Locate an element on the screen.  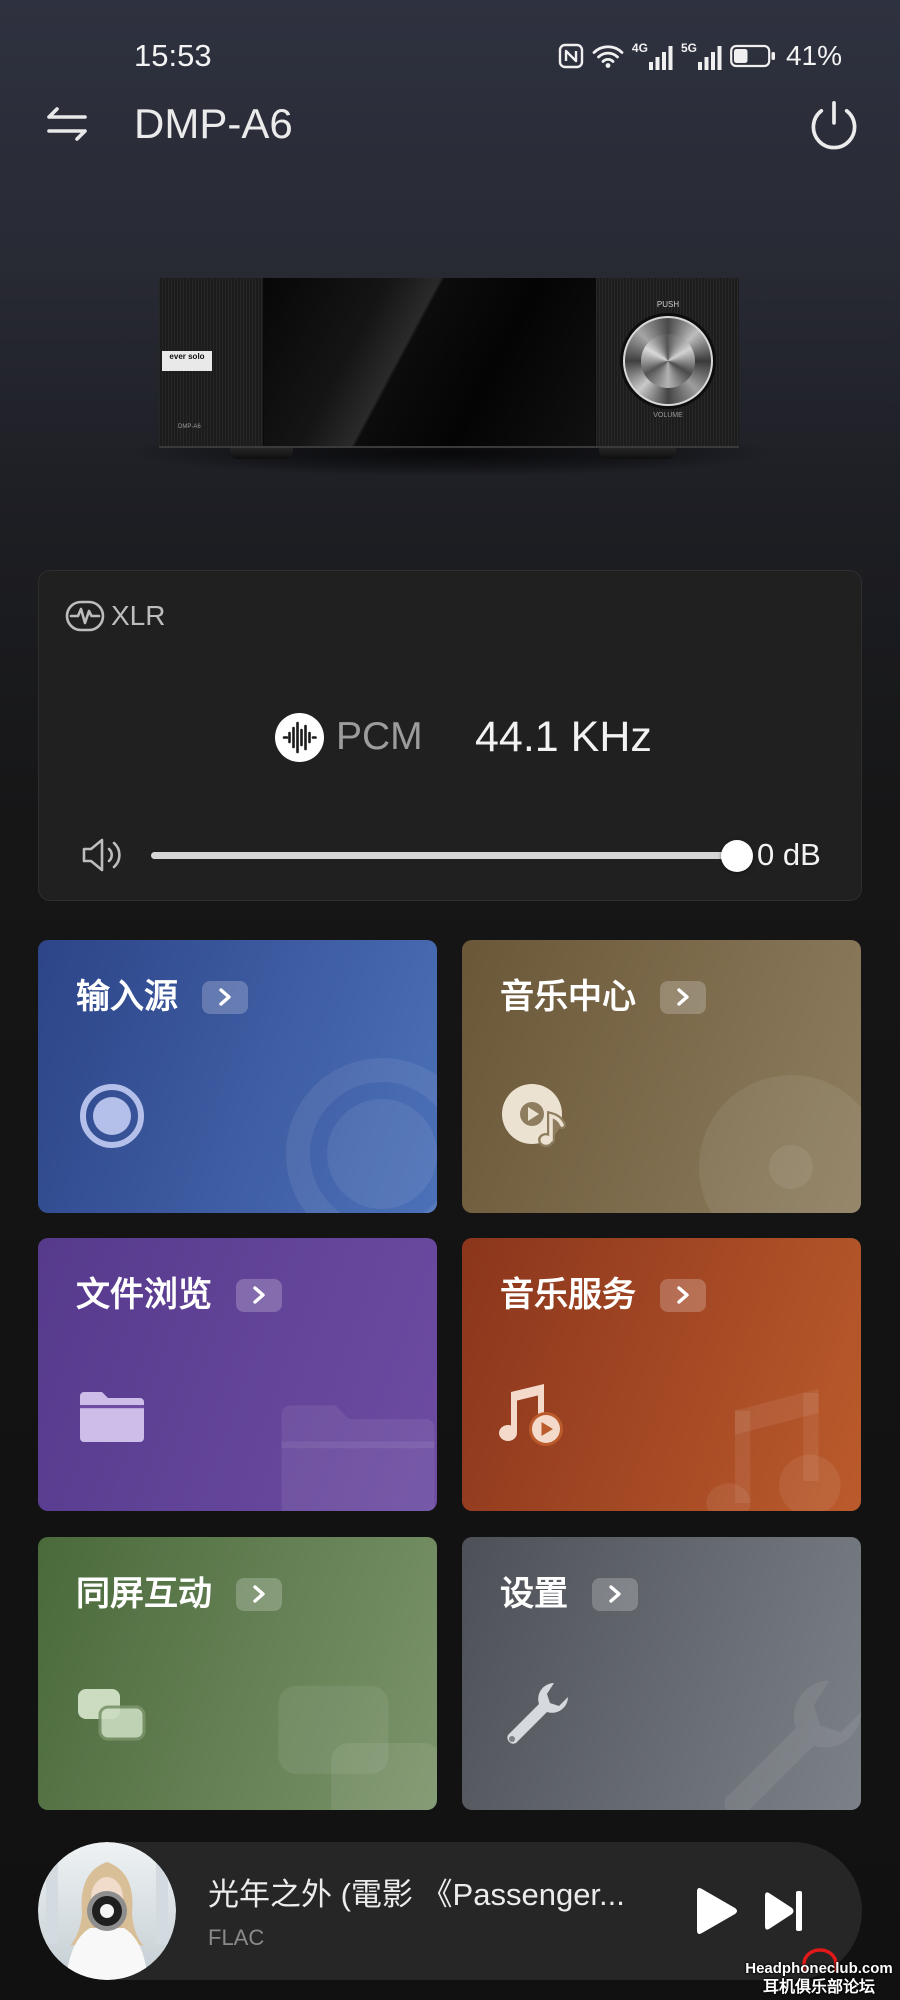
status-icons: 4G 5G 41% is located at coordinates (700, 56).